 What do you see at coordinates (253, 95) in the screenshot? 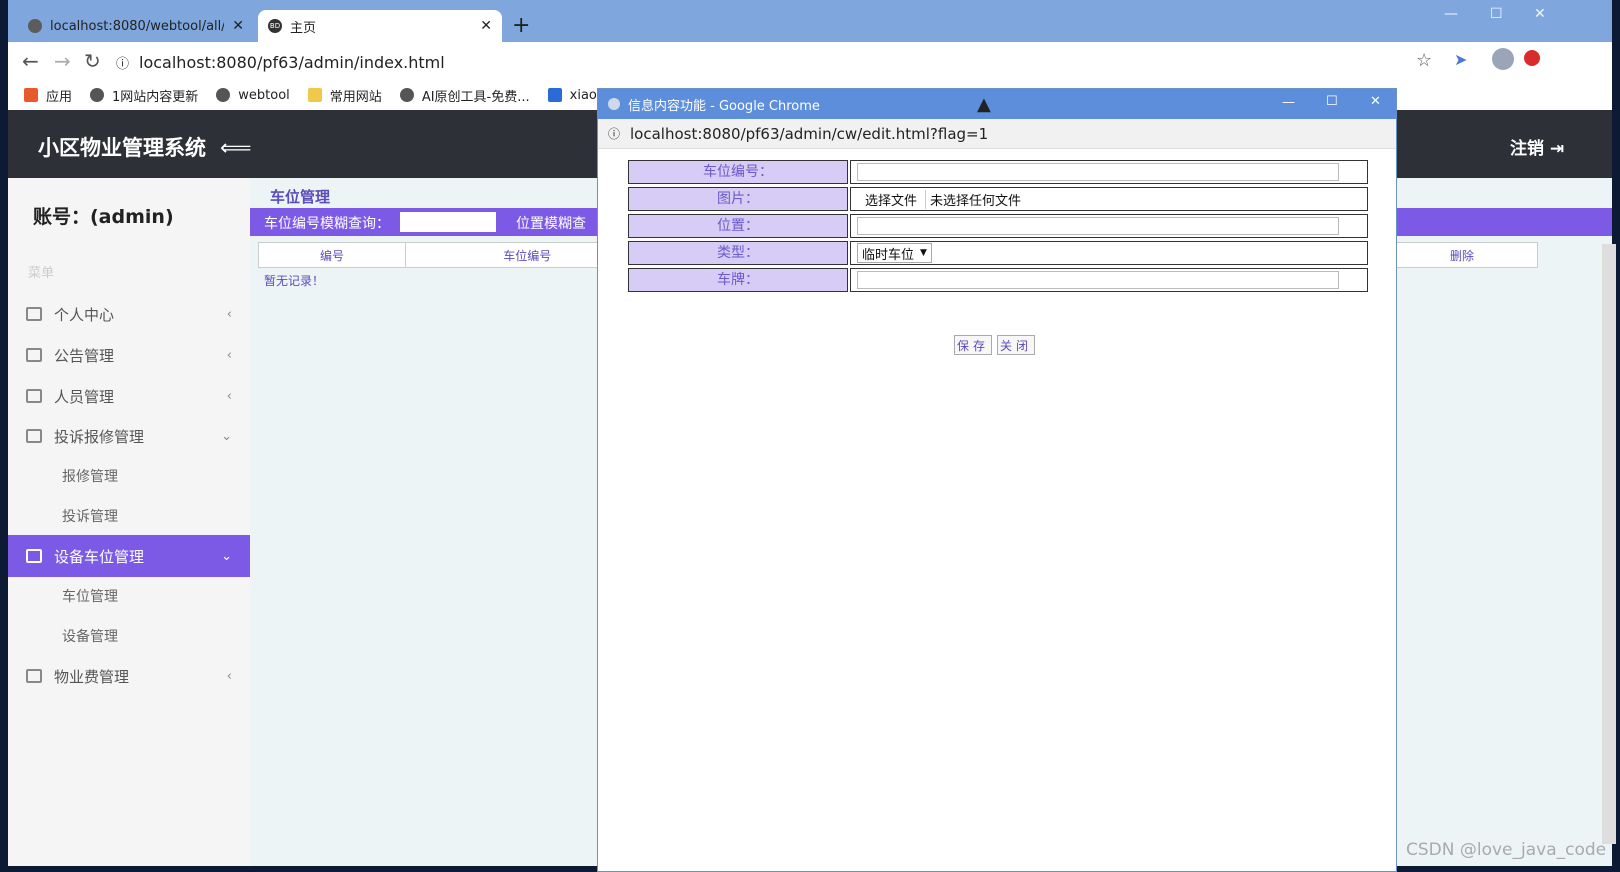
I see `bookmark-item: webtool` at bounding box center [253, 95].